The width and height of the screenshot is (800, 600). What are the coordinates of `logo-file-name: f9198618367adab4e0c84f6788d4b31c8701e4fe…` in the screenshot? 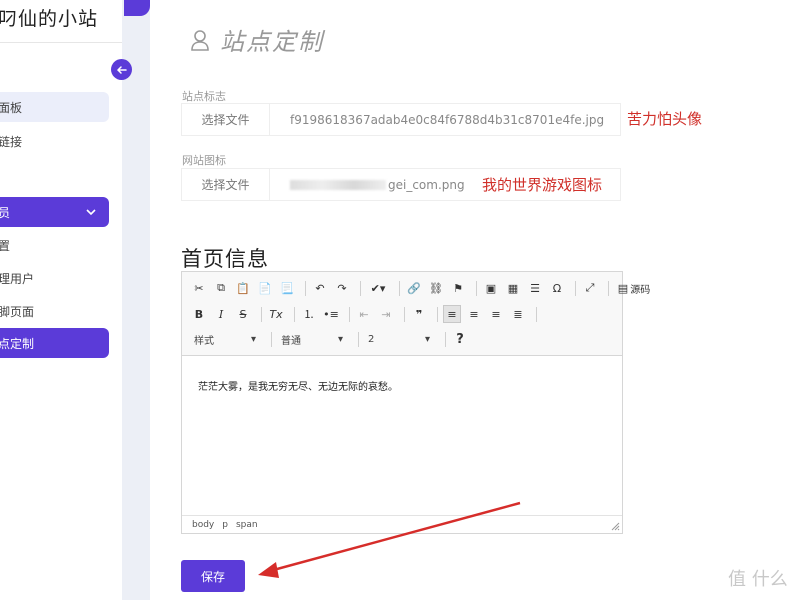 It's located at (447, 119).